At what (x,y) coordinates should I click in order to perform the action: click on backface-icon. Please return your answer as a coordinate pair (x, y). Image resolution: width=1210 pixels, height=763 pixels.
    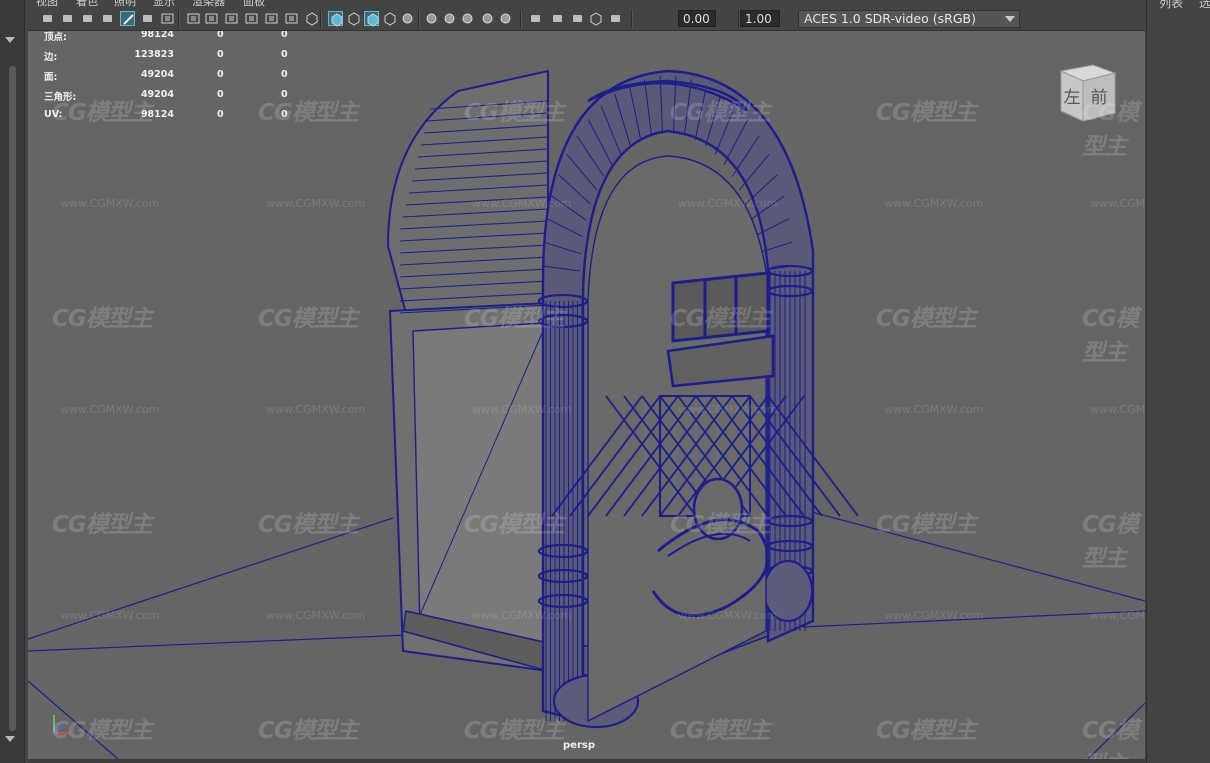
    Looking at the image, I should click on (595, 18).